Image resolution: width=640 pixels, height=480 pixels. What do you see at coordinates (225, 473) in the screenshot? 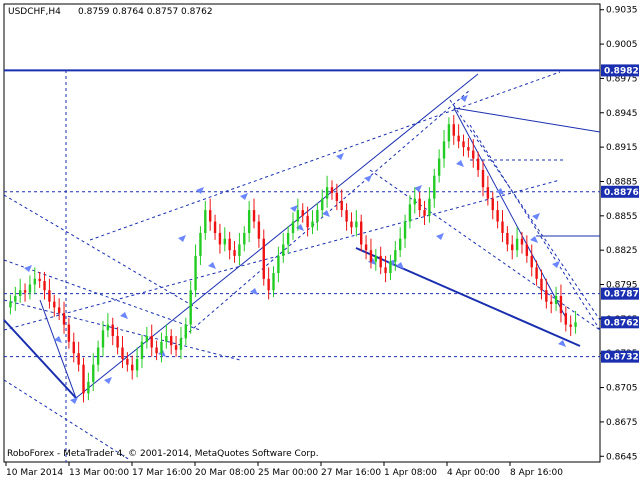
I see `x-tick-label: 20 Mar 08:00` at bounding box center [225, 473].